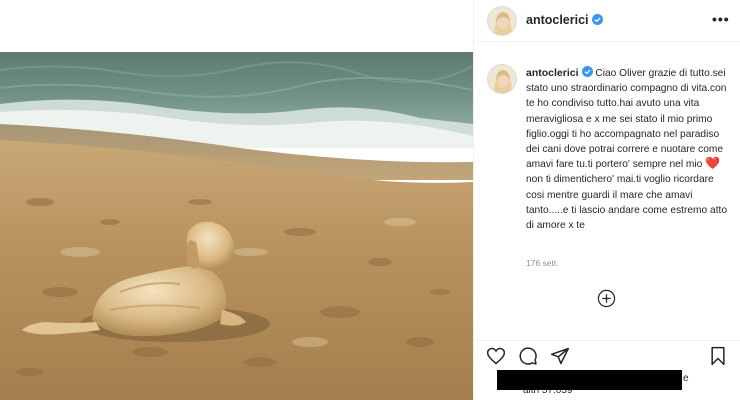 Image resolution: width=740 pixels, height=400 pixels. I want to click on plus-circle-icon, so click(606, 298).